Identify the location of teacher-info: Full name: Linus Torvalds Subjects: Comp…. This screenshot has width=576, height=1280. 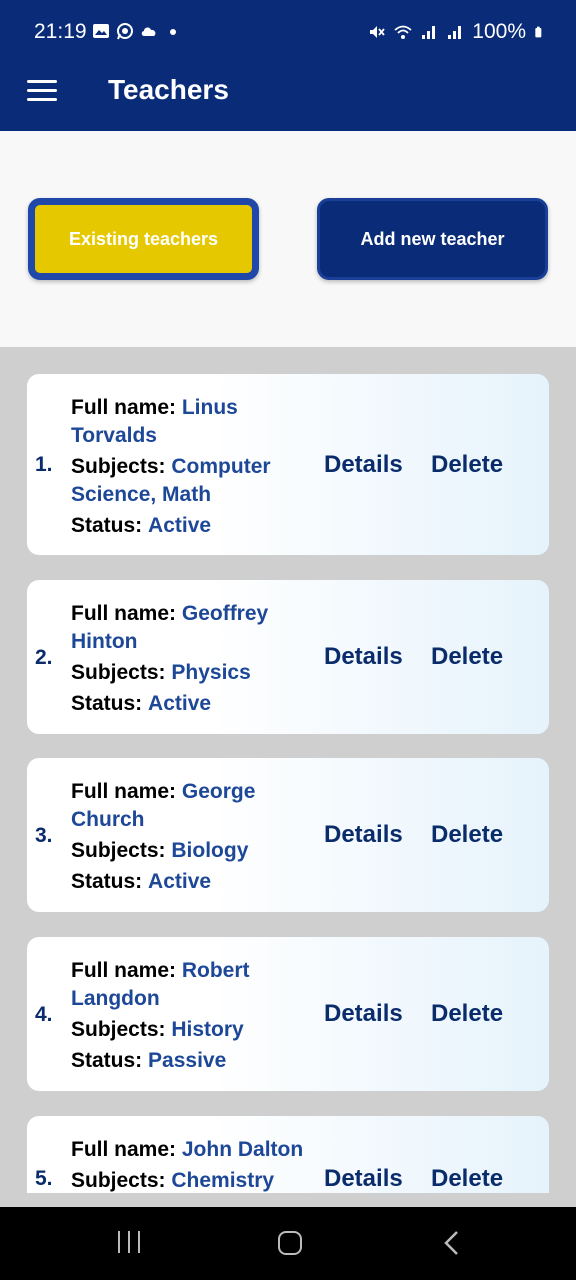
(178, 468).